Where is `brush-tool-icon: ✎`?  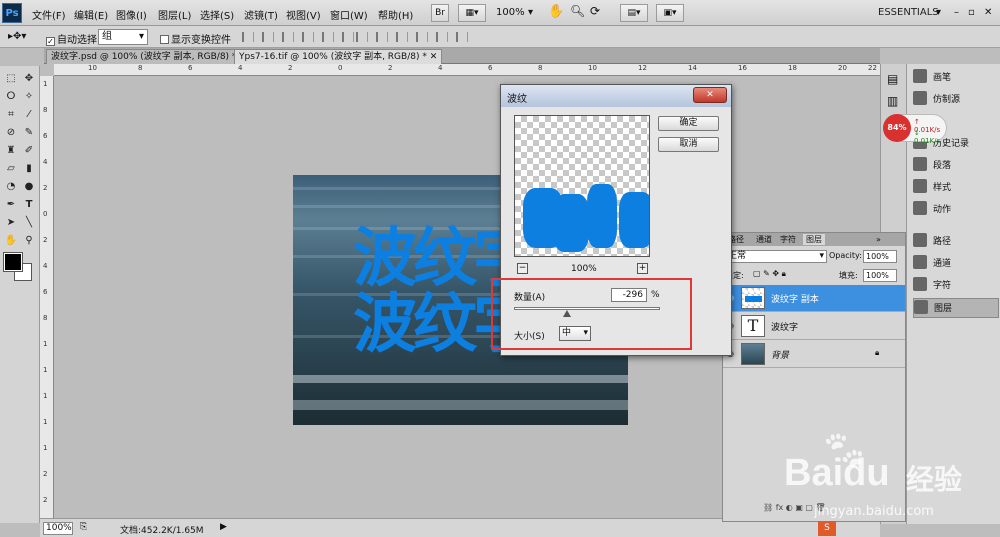 brush-tool-icon: ✎ is located at coordinates (29, 133).